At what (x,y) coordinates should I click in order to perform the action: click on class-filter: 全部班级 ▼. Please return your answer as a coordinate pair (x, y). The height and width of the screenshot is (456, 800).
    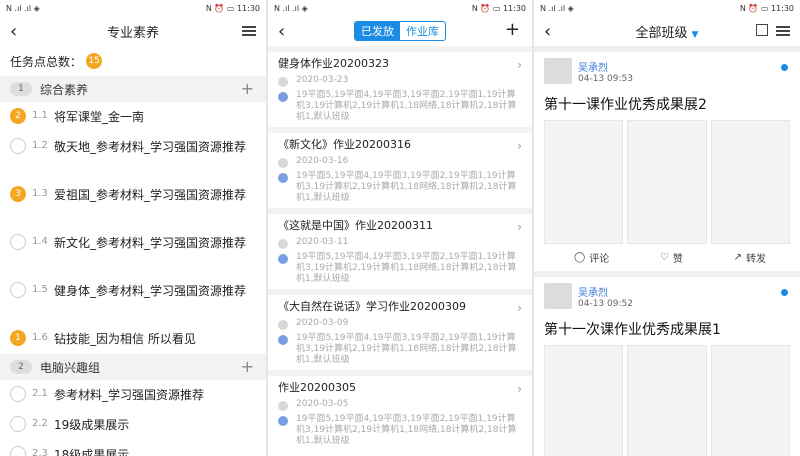
    Looking at the image, I should click on (667, 31).